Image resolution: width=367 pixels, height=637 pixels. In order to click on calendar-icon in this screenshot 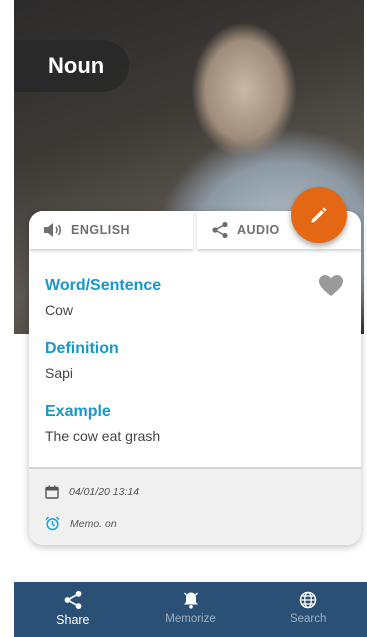, I will do `click(52, 492)`.